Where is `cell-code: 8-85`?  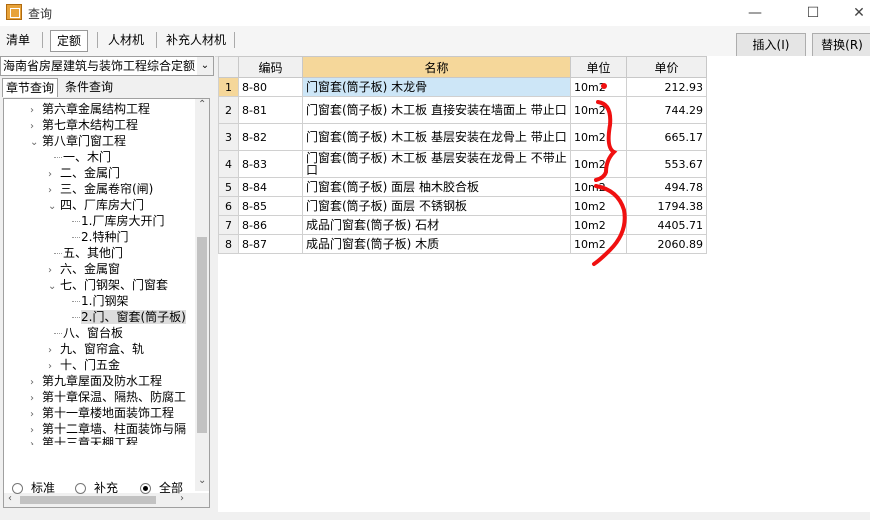 cell-code: 8-85 is located at coordinates (270, 206).